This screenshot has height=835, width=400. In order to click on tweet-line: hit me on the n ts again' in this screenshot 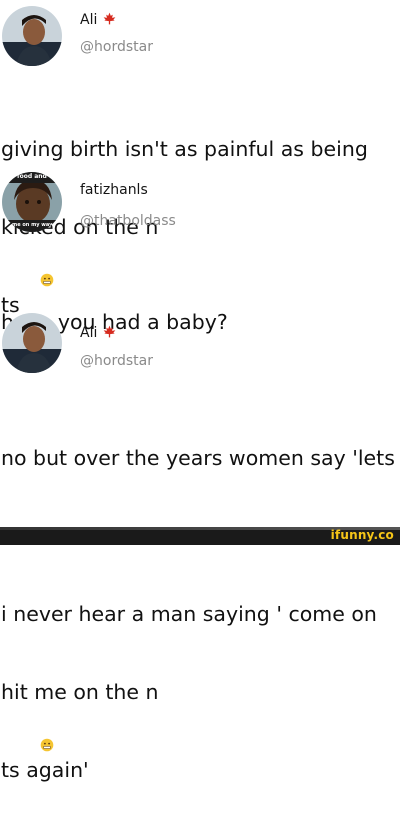, I will do `click(198, 731)`.